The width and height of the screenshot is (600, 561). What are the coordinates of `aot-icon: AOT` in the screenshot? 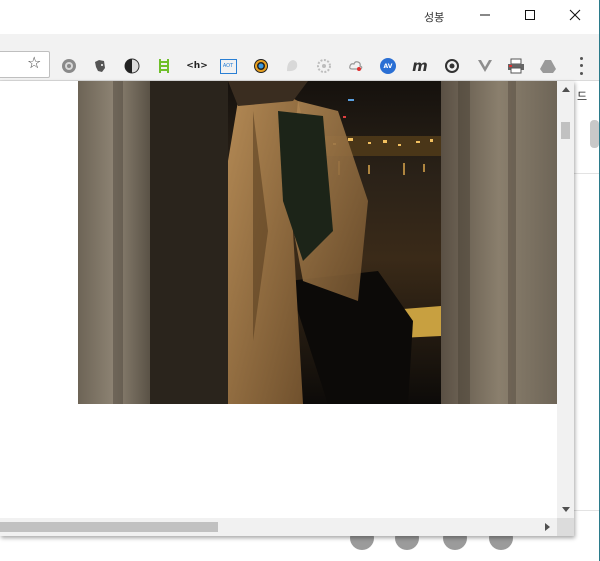 It's located at (228, 66).